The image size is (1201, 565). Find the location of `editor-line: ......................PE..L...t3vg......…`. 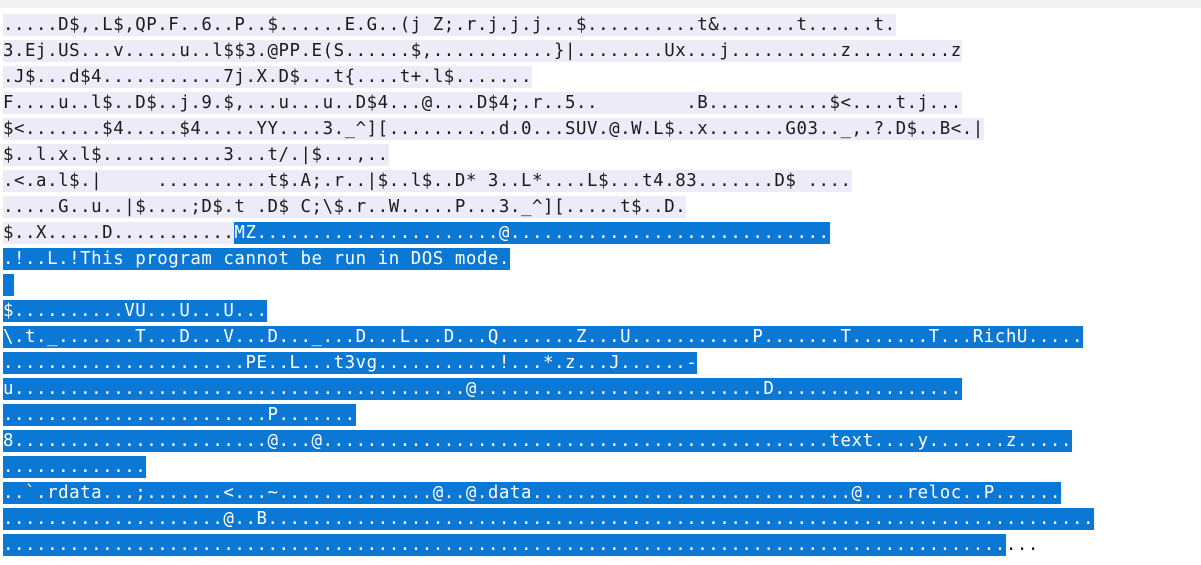

editor-line: ......................PE..L...t3vg......… is located at coordinates (350, 363).